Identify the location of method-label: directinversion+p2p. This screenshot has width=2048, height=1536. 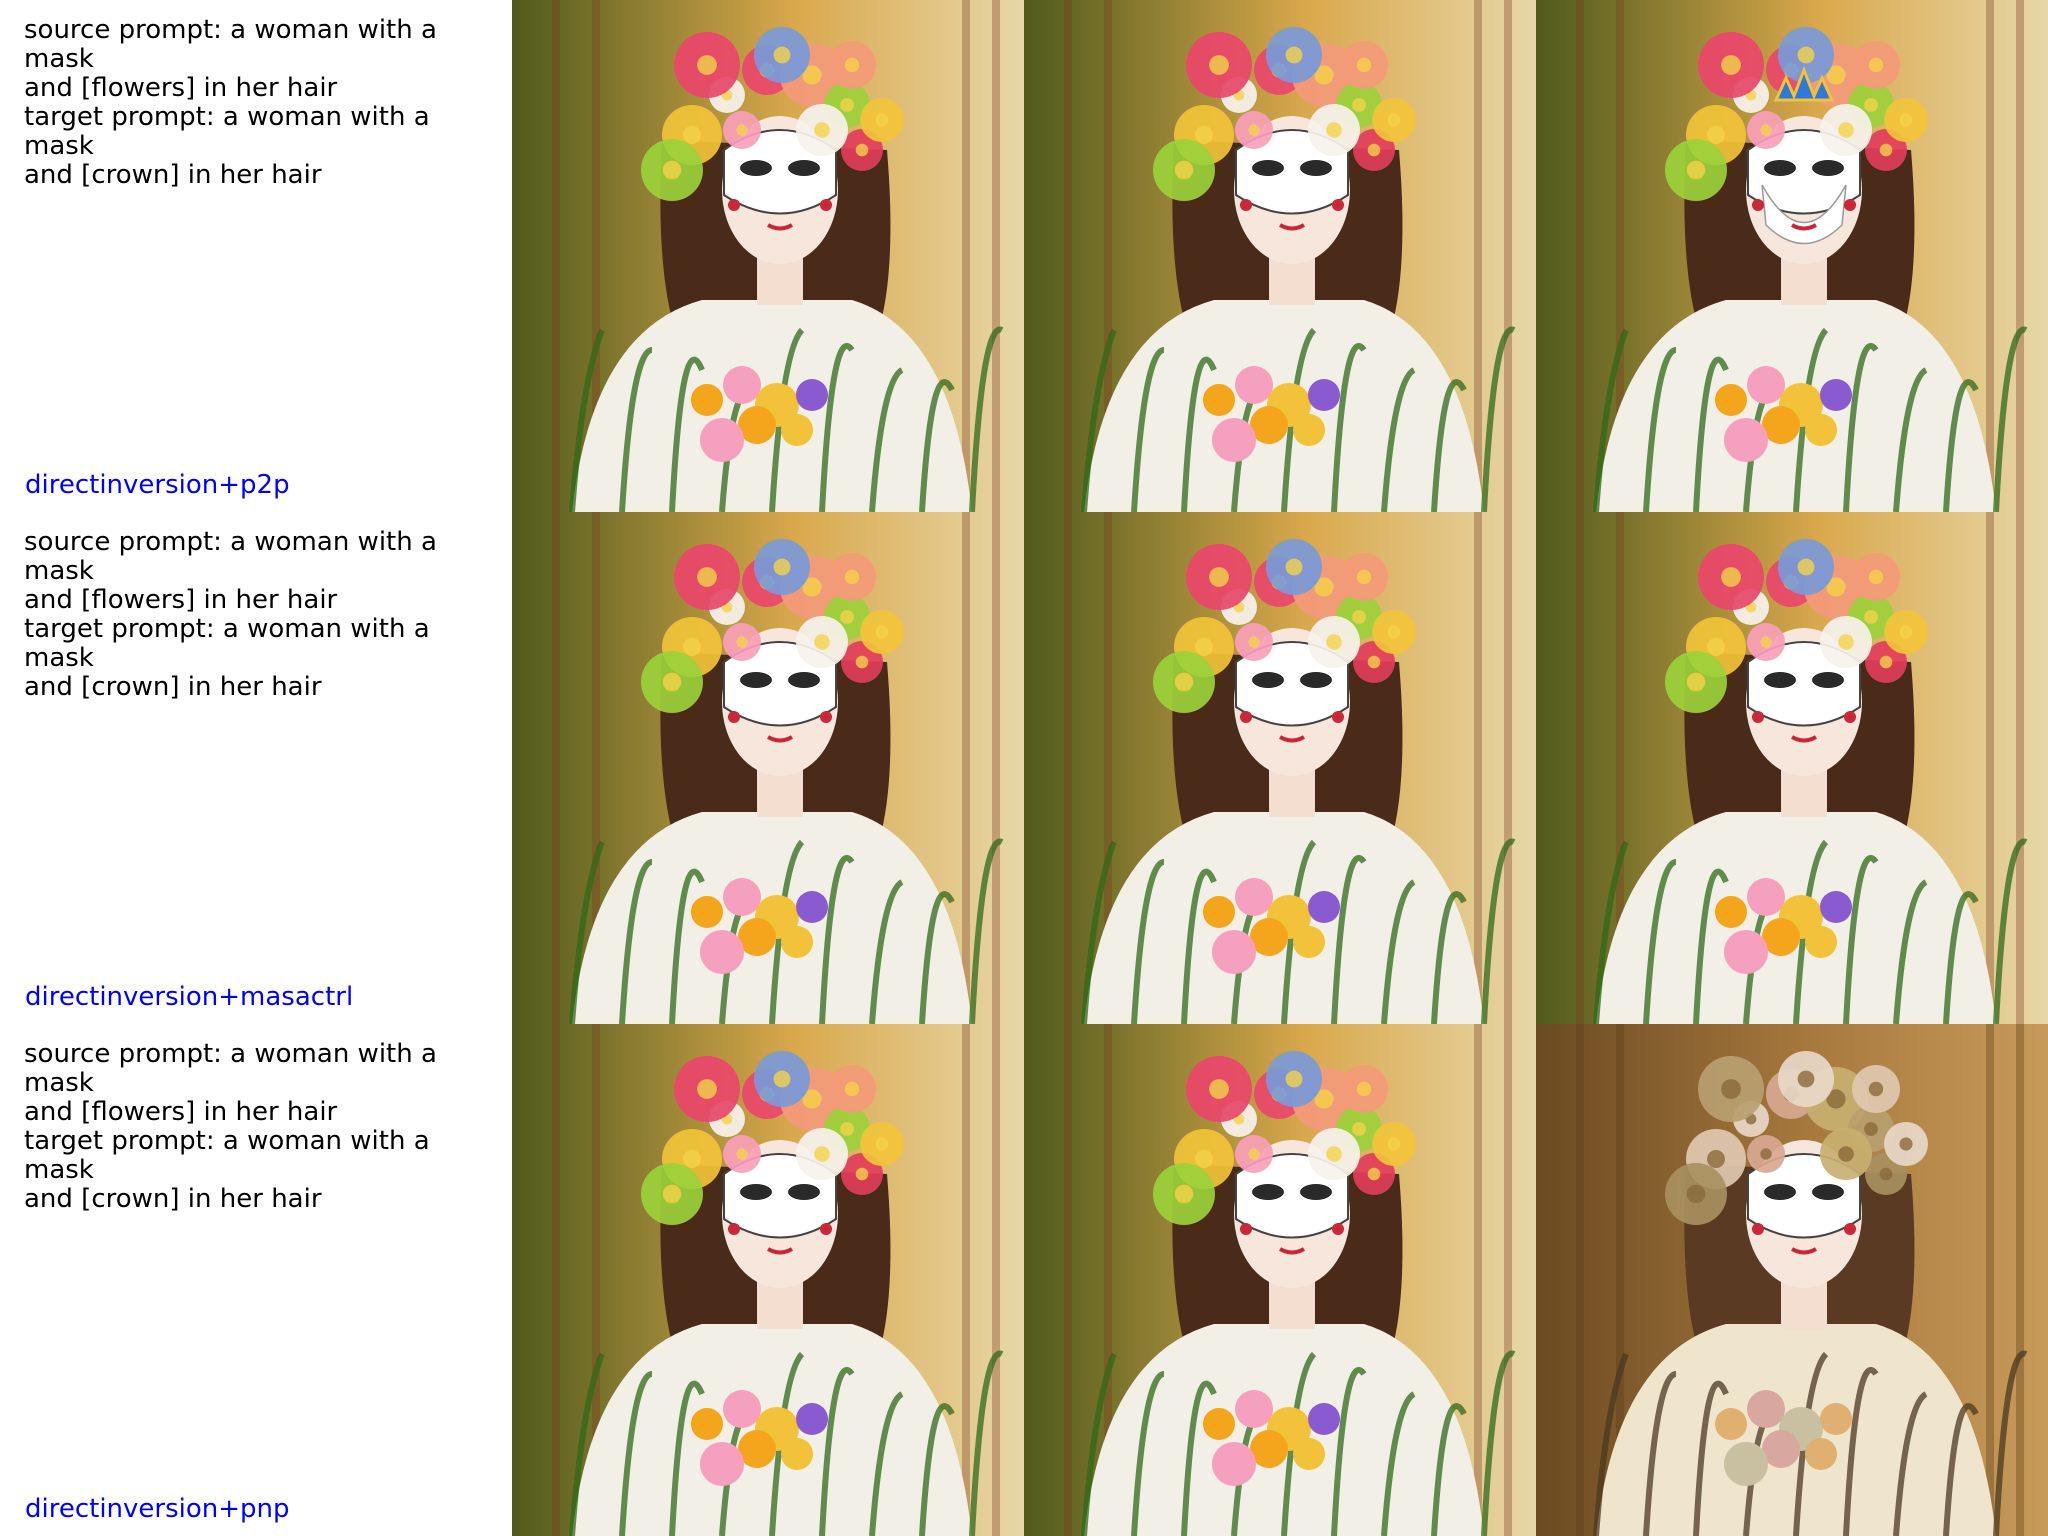
(157, 485).